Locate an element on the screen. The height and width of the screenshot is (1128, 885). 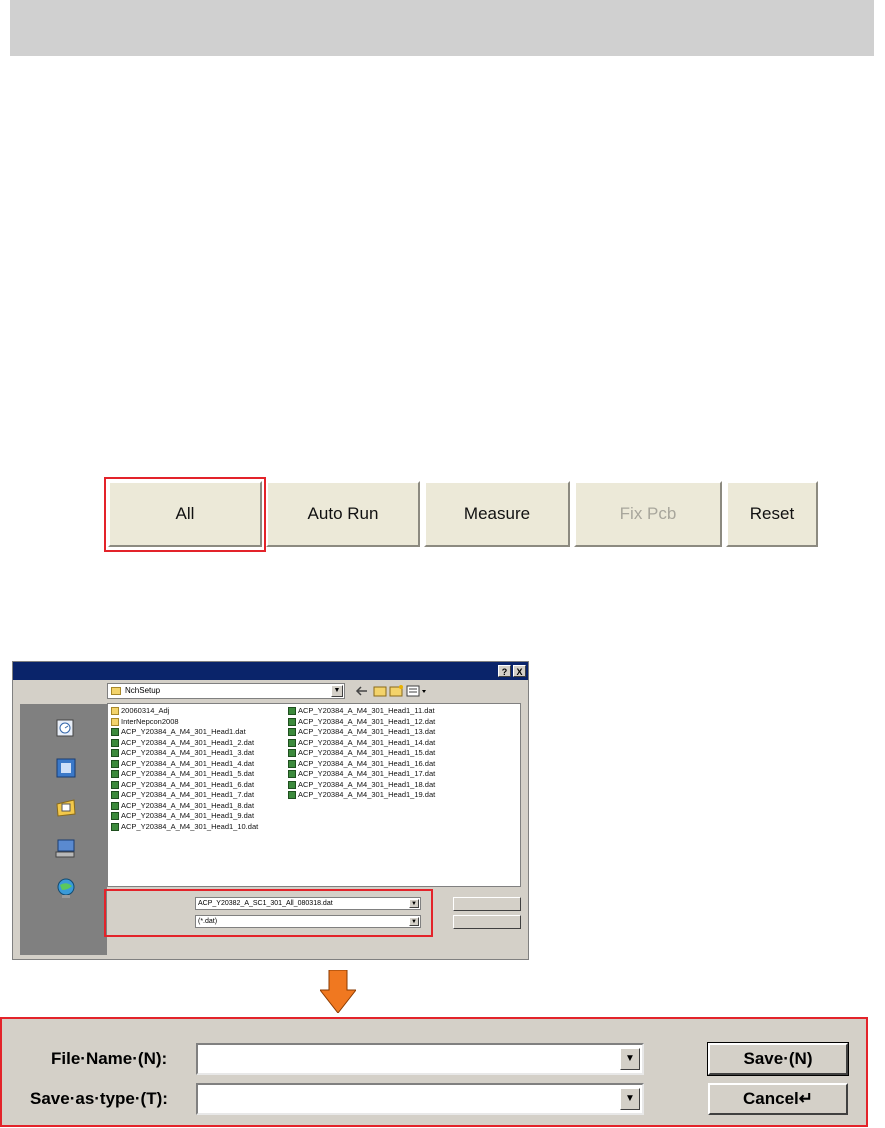
dialog-cancel-button is located at coordinates (487, 922).